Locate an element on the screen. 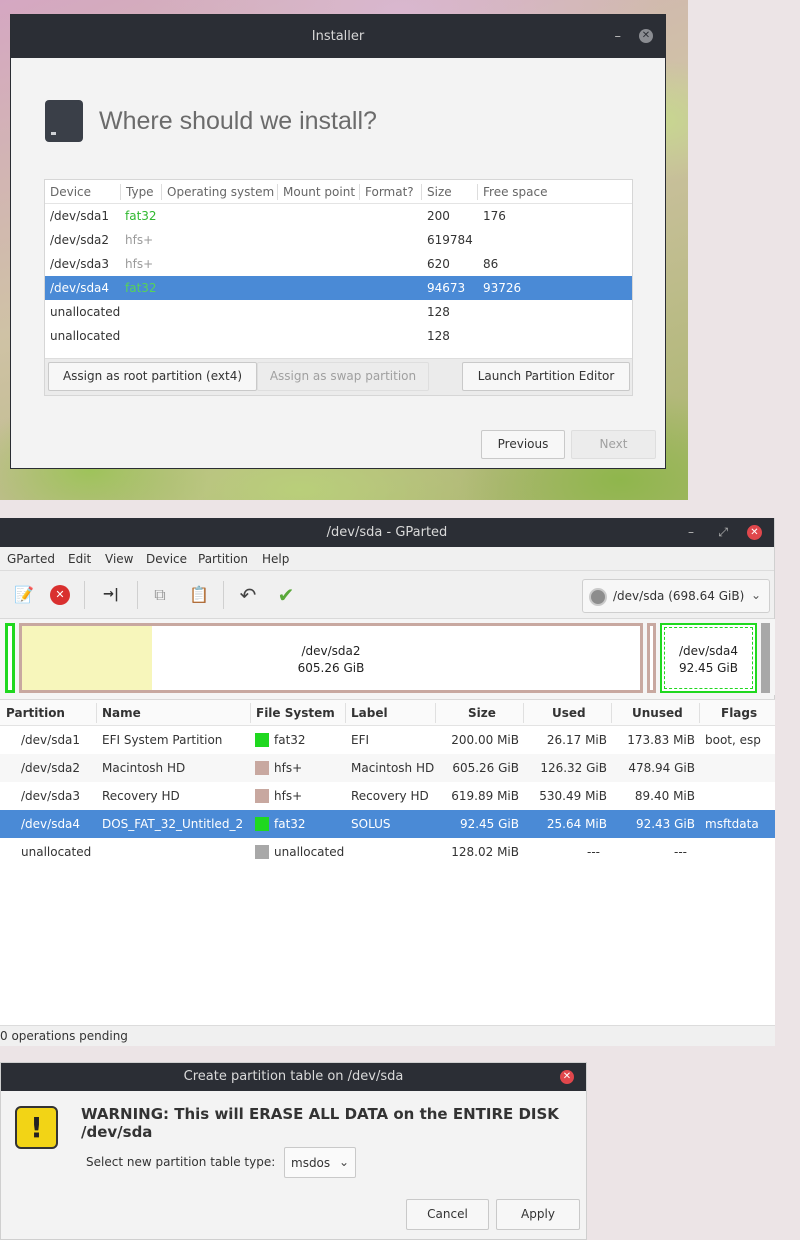 The height and width of the screenshot is (1240, 800). partition-row-selected: /dev/sda4 fat32 94673 93726 is located at coordinates (338, 288).